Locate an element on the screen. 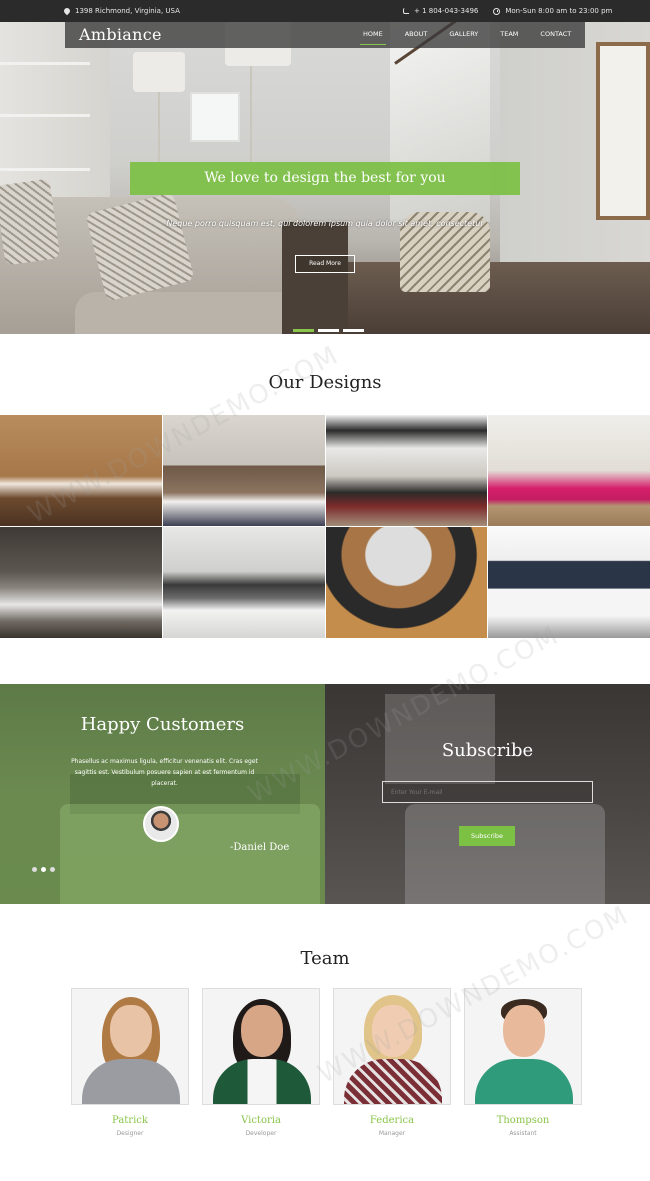  nav-gallery: GALLERY is located at coordinates (463, 35).